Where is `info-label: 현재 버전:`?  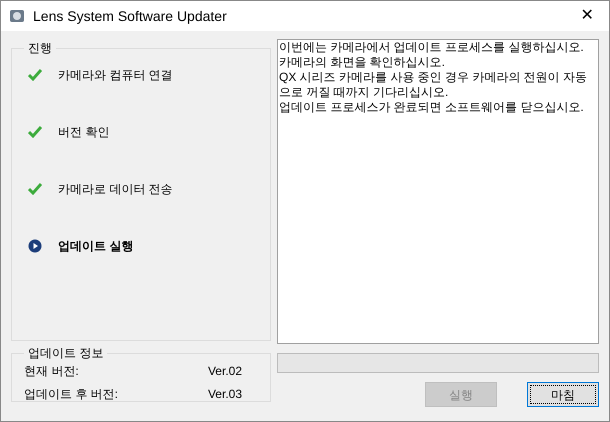 info-label: 현재 버전: is located at coordinates (51, 371).